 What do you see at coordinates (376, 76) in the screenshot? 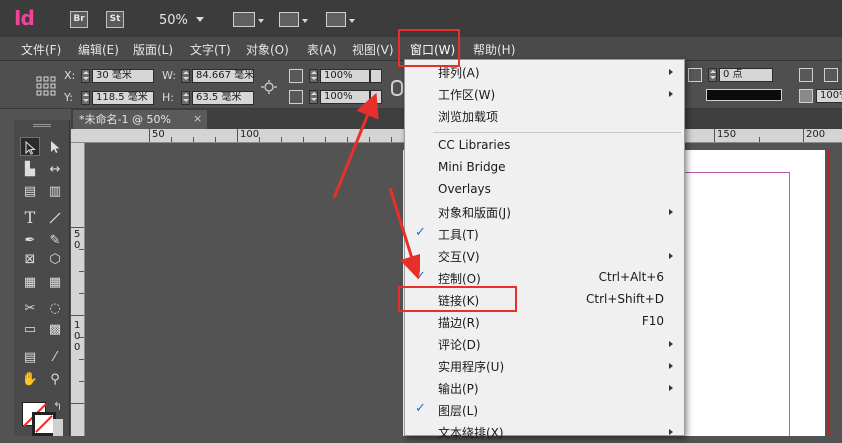
I see `scale-x-dropdown` at bounding box center [376, 76].